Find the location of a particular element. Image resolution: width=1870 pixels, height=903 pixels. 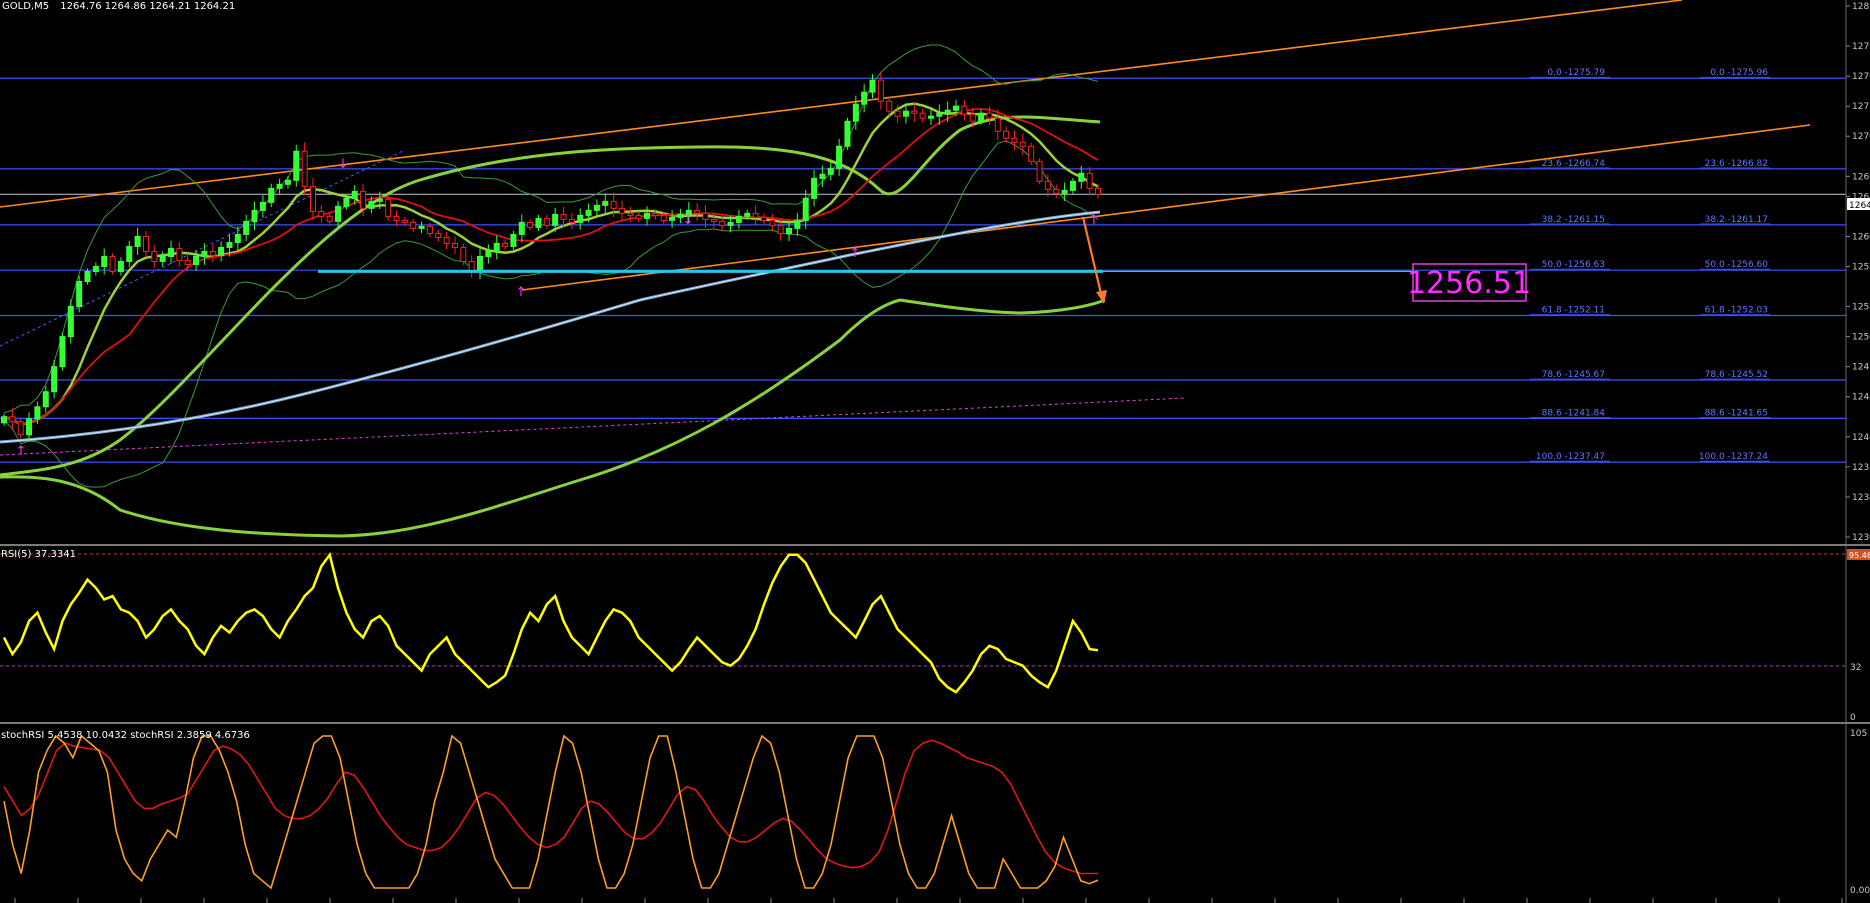

fib-label-left: 23.6 -1266.74 is located at coordinates (1574, 164).